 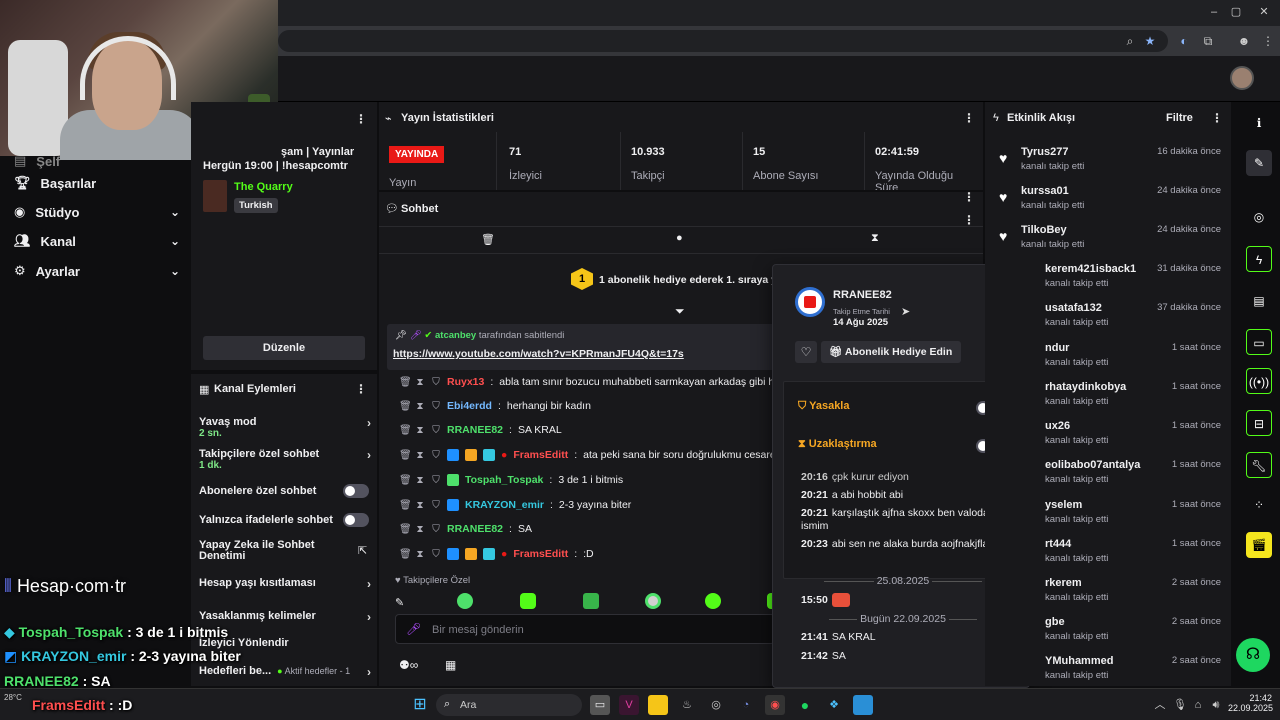 I want to click on feed-item: gbe kanalı takip etti 2 saat önce, so click(x=1110, y=634).